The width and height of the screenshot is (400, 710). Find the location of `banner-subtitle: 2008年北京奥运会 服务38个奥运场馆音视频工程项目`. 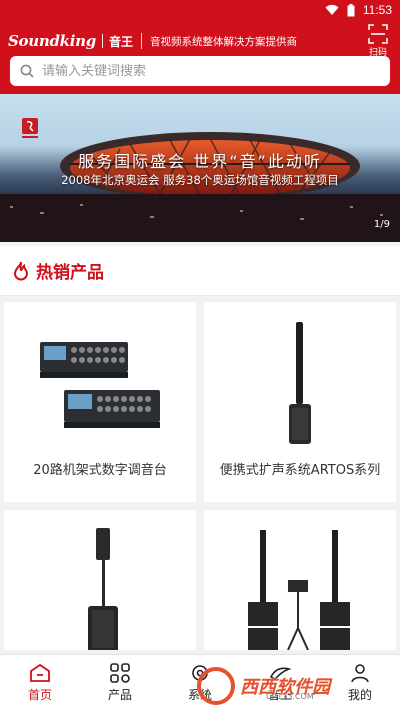

banner-subtitle: 2008年北京奥运会 服务38个奥运场馆音视频工程项目 is located at coordinates (200, 180).